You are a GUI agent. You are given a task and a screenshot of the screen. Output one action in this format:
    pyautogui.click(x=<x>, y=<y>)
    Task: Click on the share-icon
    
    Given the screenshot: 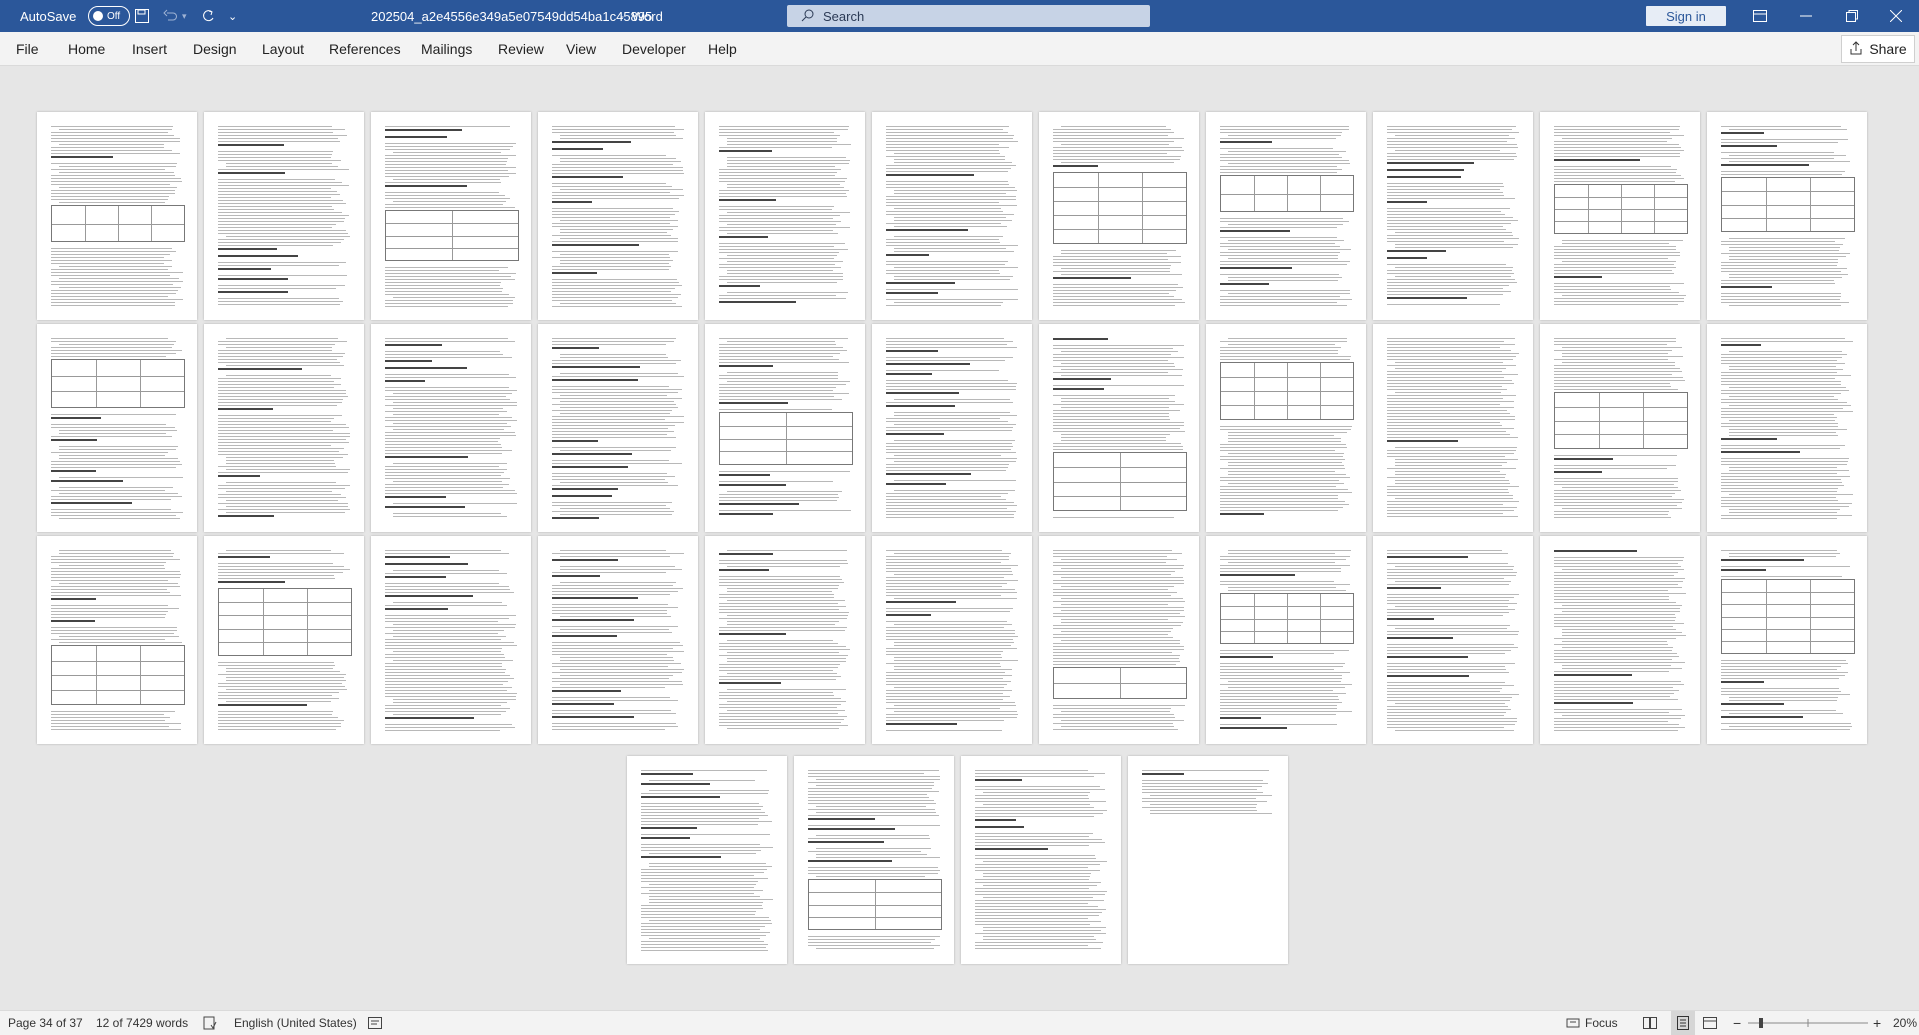 What is the action you would take?
    pyautogui.click(x=1856, y=49)
    